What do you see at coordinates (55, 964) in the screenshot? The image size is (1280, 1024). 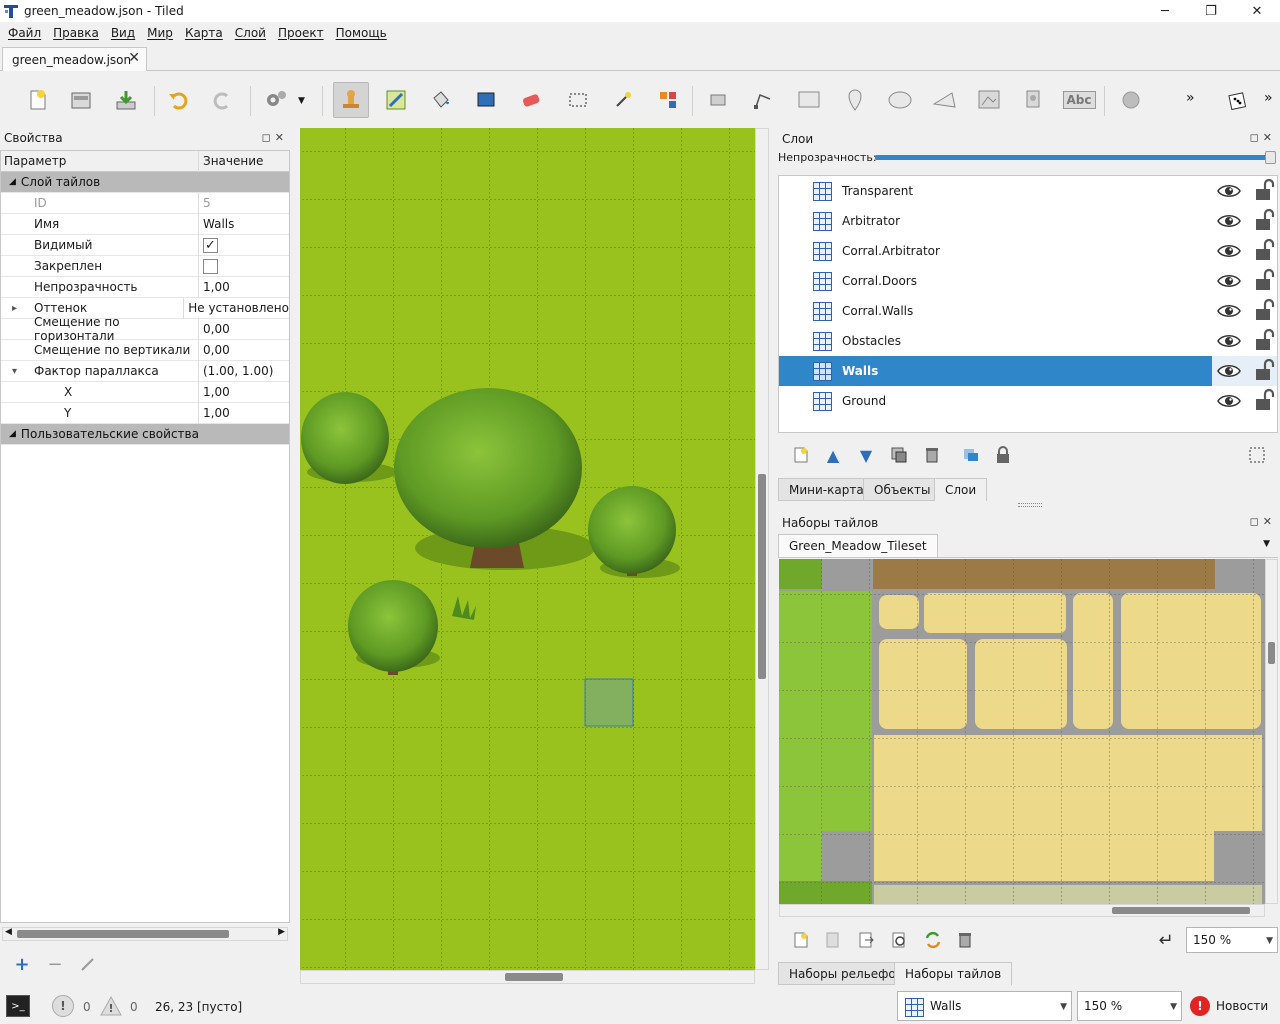 I see `remove-property-icon: −` at bounding box center [55, 964].